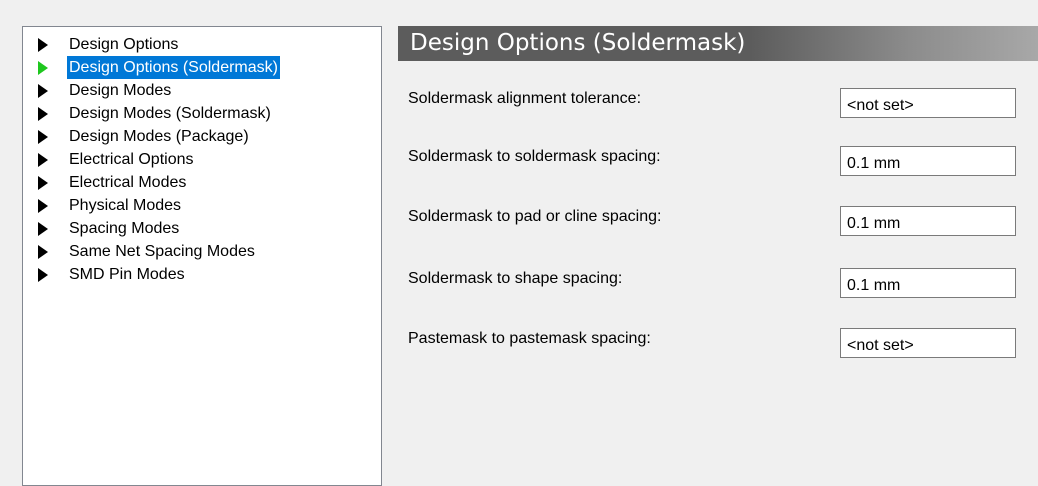  What do you see at coordinates (718, 161) in the screenshot?
I see `field-row-soldermask-spacing: Soldermask to soldermask spacing:` at bounding box center [718, 161].